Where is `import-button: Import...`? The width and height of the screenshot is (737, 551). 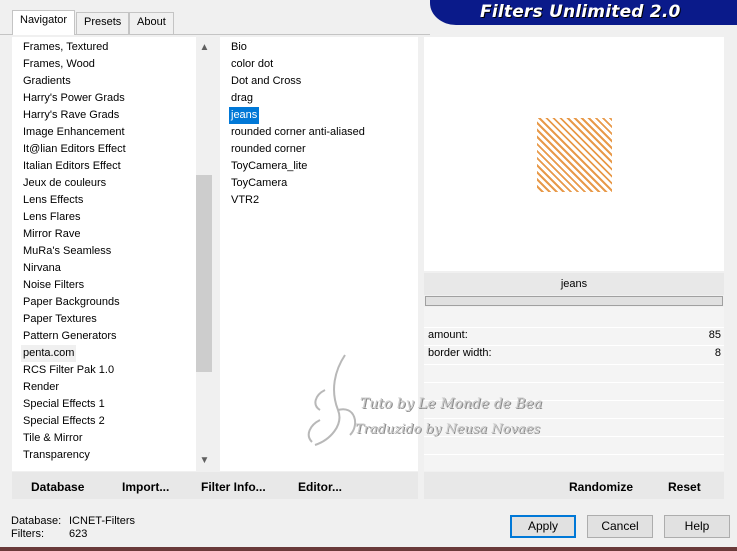
import-button: Import... is located at coordinates (145, 487).